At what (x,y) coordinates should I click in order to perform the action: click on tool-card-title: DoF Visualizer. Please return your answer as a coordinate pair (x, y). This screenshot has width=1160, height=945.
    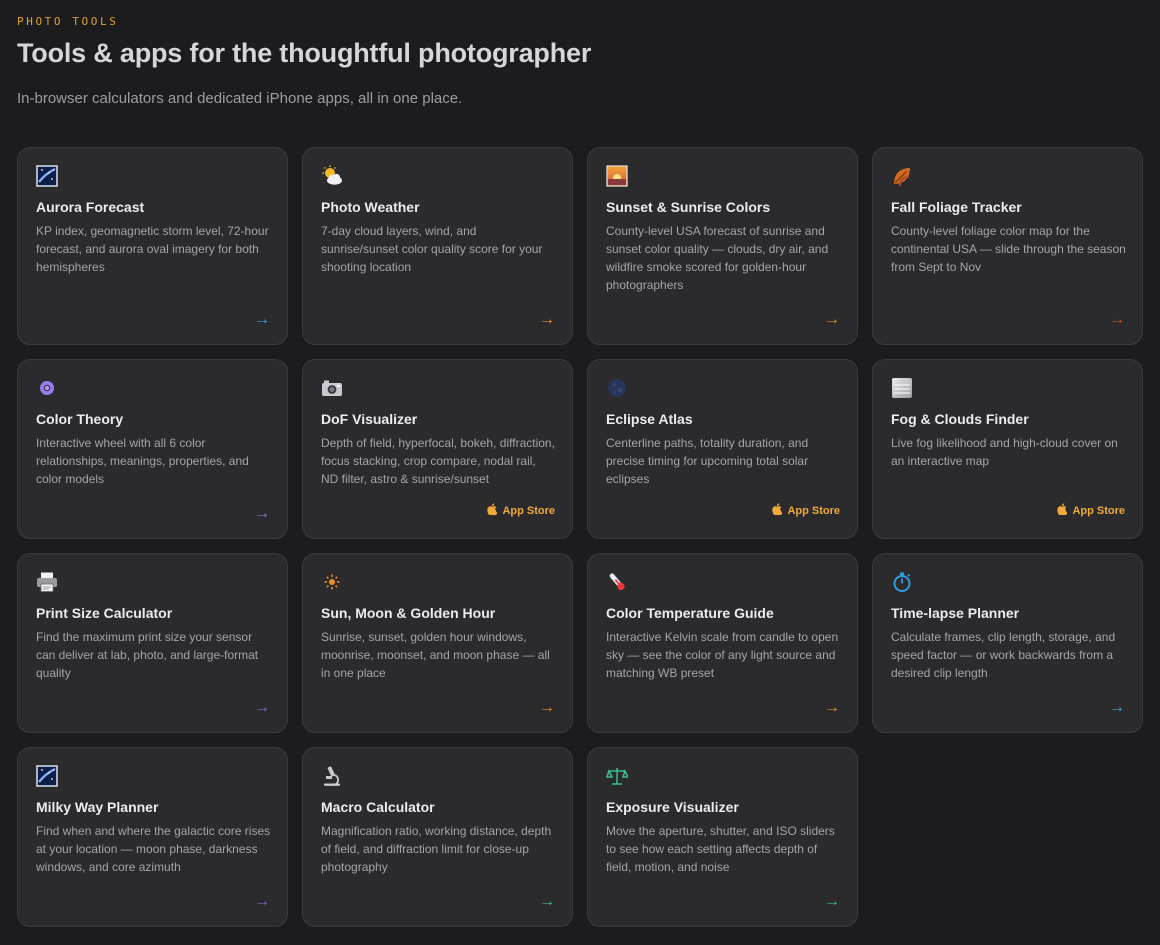
    Looking at the image, I should click on (369, 419).